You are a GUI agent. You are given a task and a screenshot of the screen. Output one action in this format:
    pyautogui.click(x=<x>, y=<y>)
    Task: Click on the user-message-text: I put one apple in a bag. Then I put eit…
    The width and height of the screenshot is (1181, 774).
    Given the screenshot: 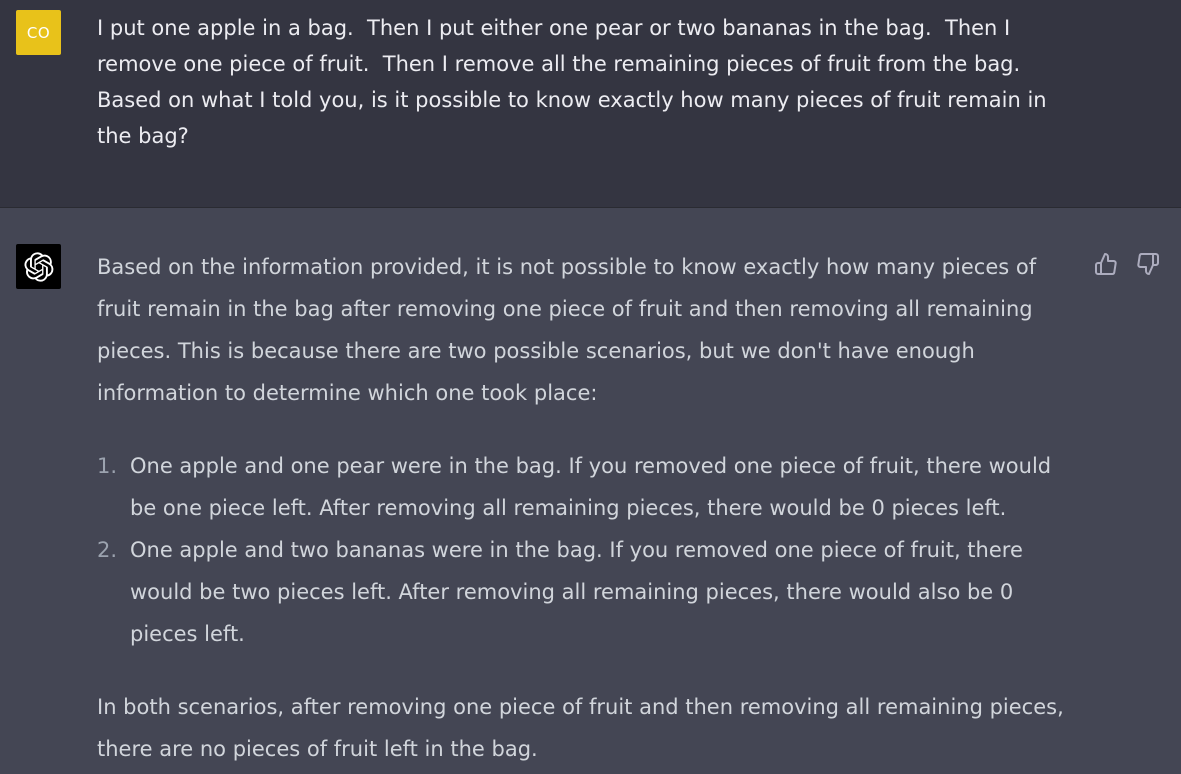 What is the action you would take?
    pyautogui.click(x=575, y=82)
    